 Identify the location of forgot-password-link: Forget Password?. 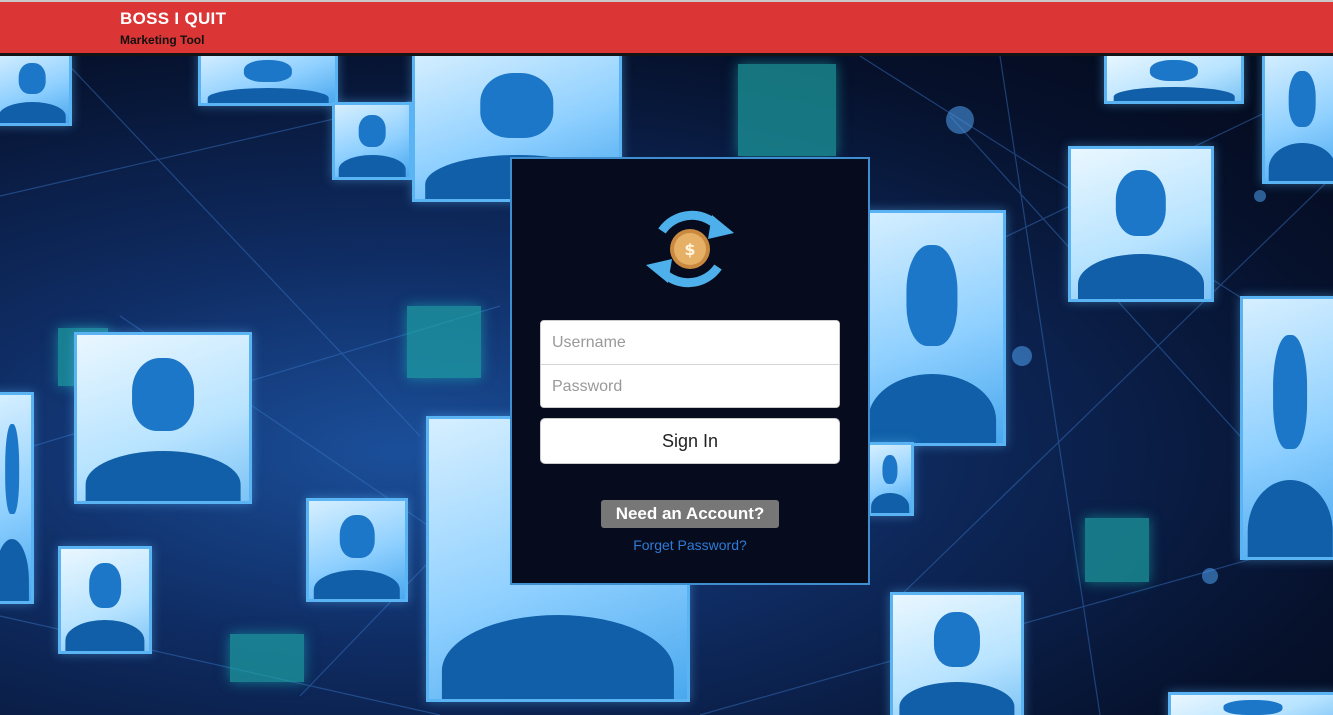
(690, 545).